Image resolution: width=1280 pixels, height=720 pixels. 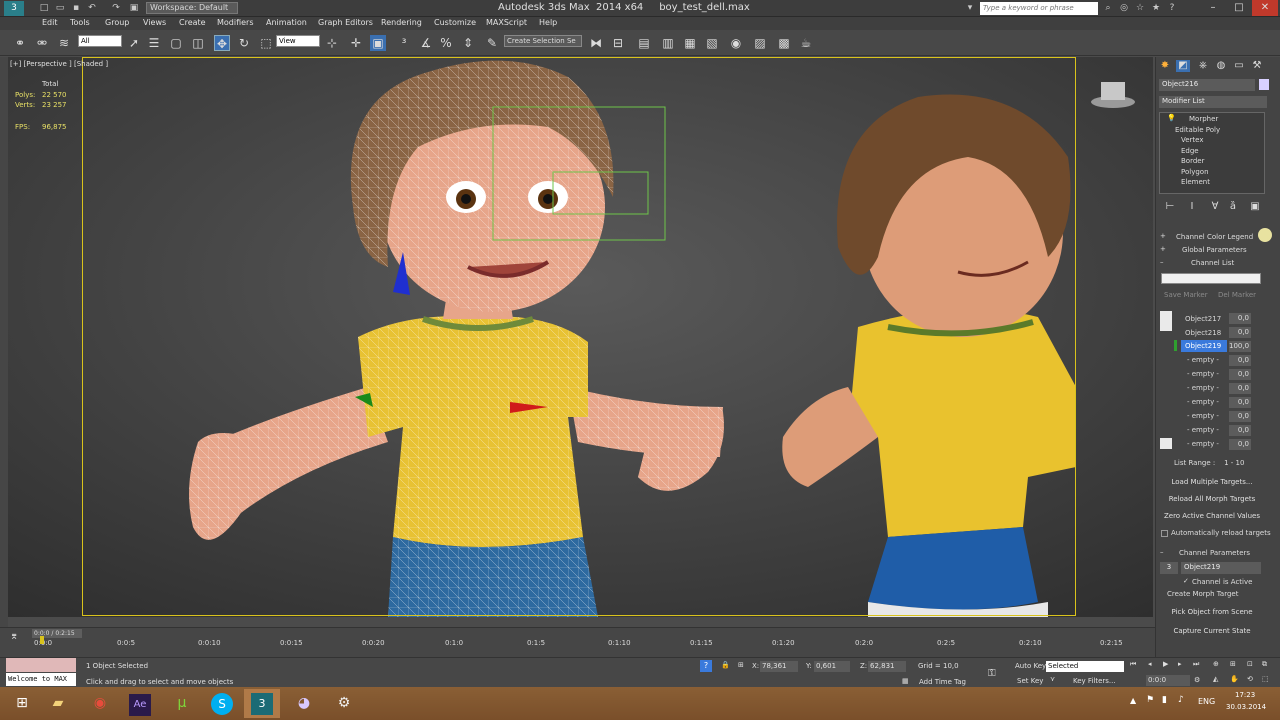 I want to click on play-icon: ▶, so click(x=1165, y=664).